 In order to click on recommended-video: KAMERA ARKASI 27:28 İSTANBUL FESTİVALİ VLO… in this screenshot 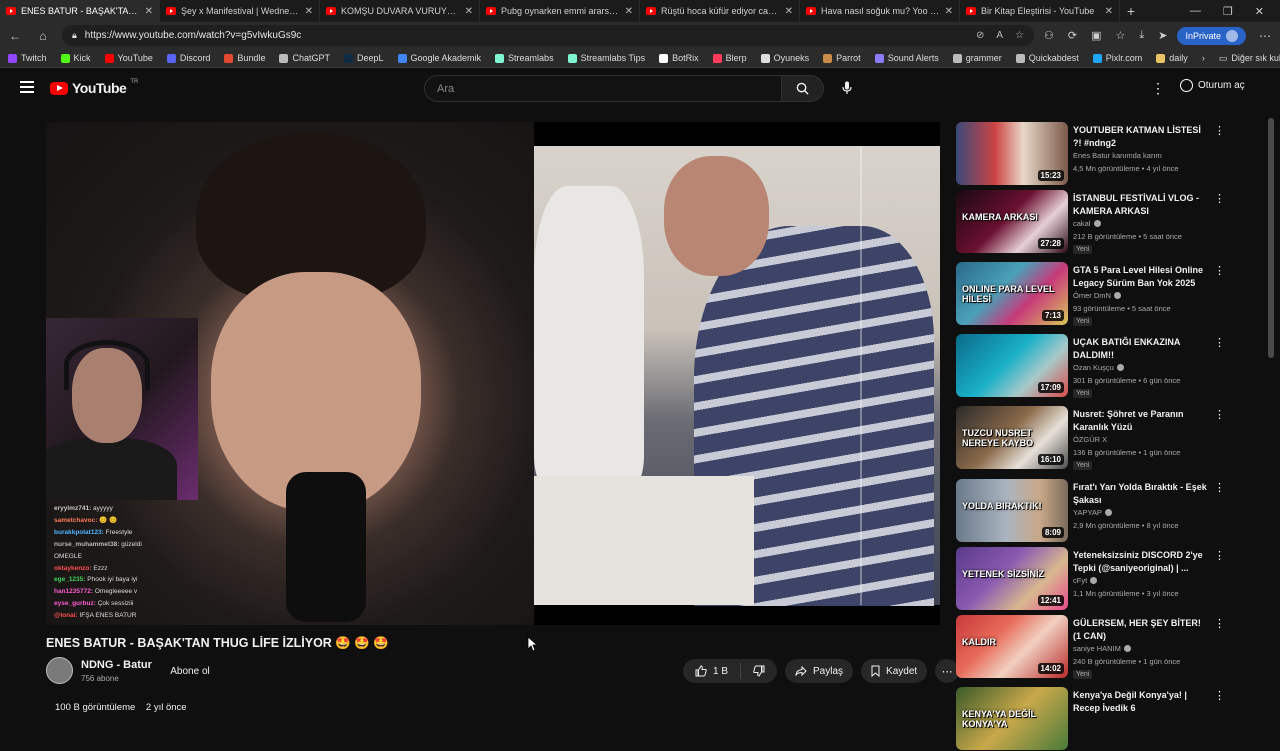, I will do `click(1091, 222)`.